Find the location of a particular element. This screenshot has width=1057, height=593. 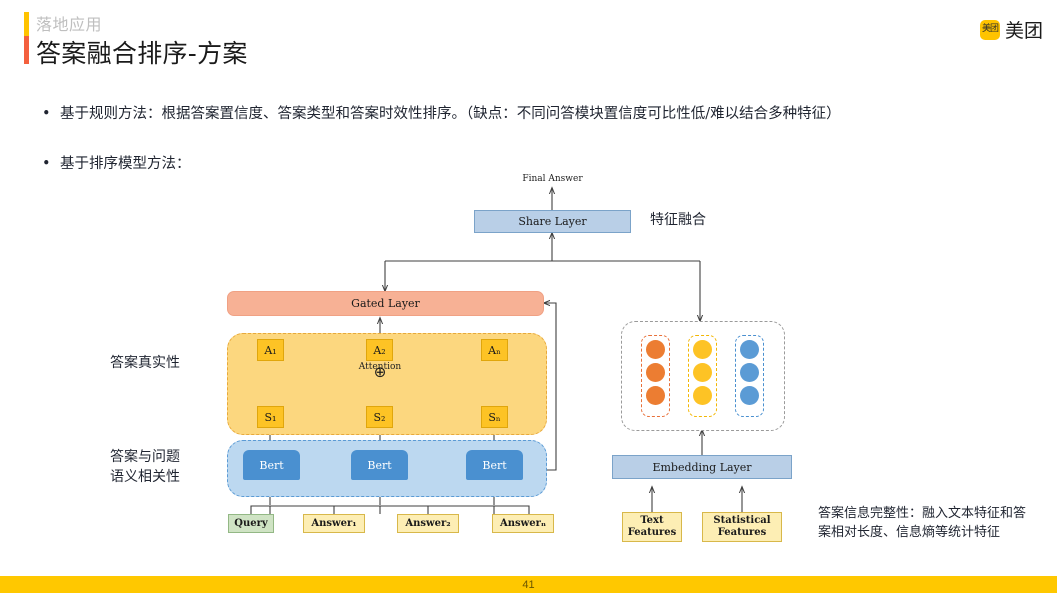

page-number: 41 is located at coordinates (528, 584).